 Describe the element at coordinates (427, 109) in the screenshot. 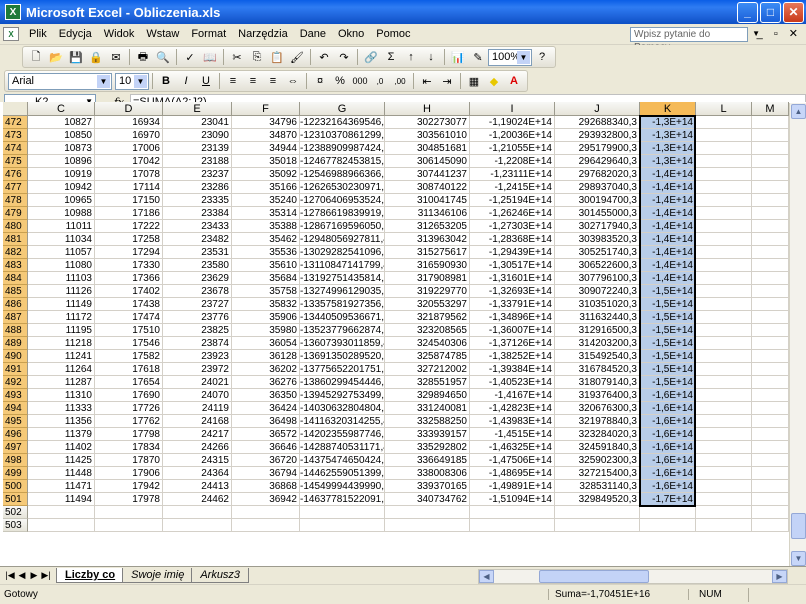

I see `column-header-h: H` at that location.